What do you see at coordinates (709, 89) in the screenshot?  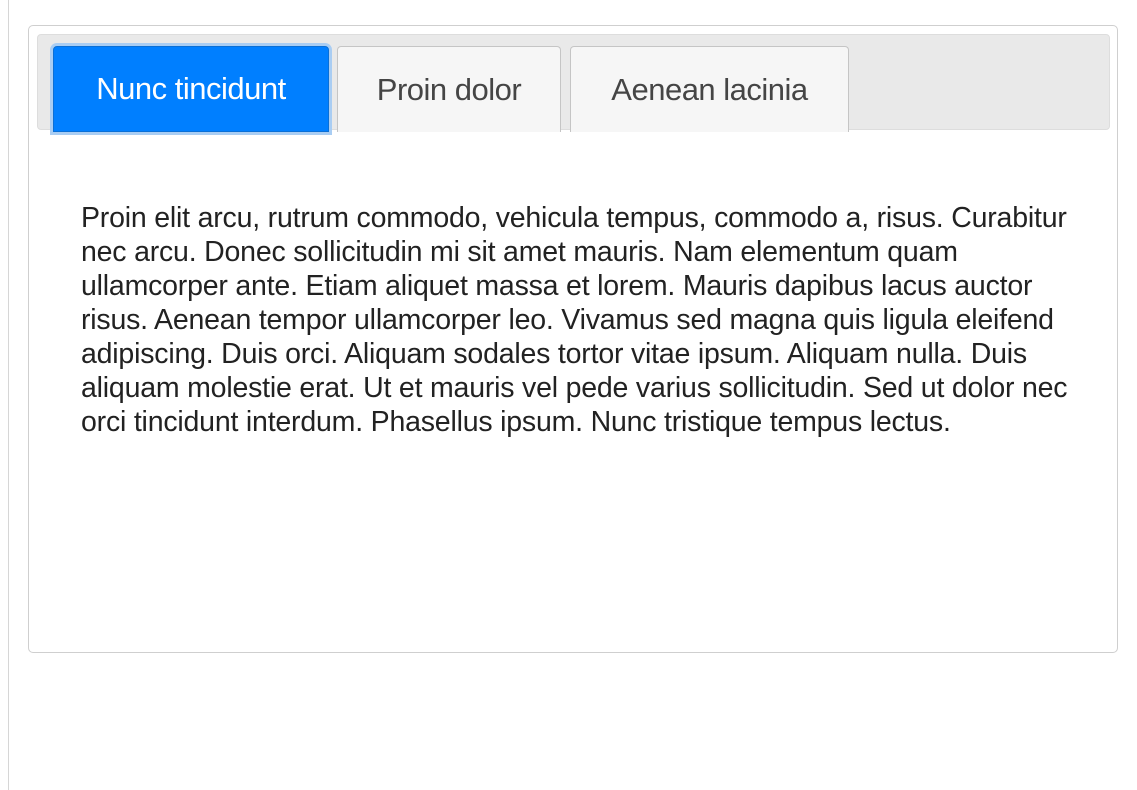 I see `tab-aenean-lacinia: Aenean lacinia` at bounding box center [709, 89].